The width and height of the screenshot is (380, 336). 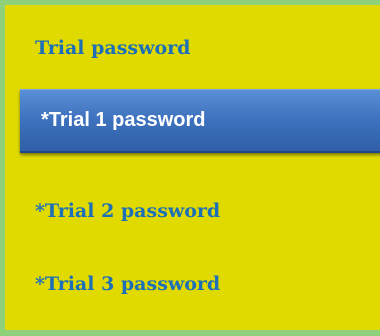 I want to click on menu-item-trial-2: *Trial 2 password, so click(x=127, y=211).